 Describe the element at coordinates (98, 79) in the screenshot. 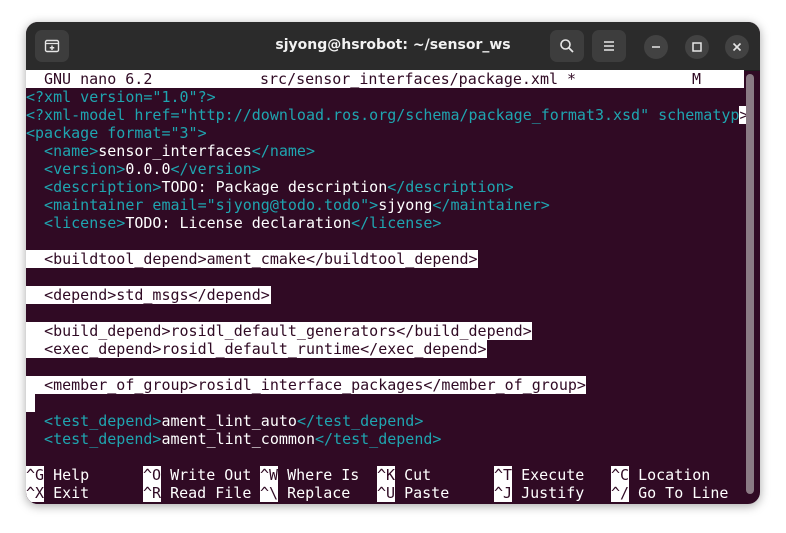

I see `nano-version: GNU nano 6.2` at that location.